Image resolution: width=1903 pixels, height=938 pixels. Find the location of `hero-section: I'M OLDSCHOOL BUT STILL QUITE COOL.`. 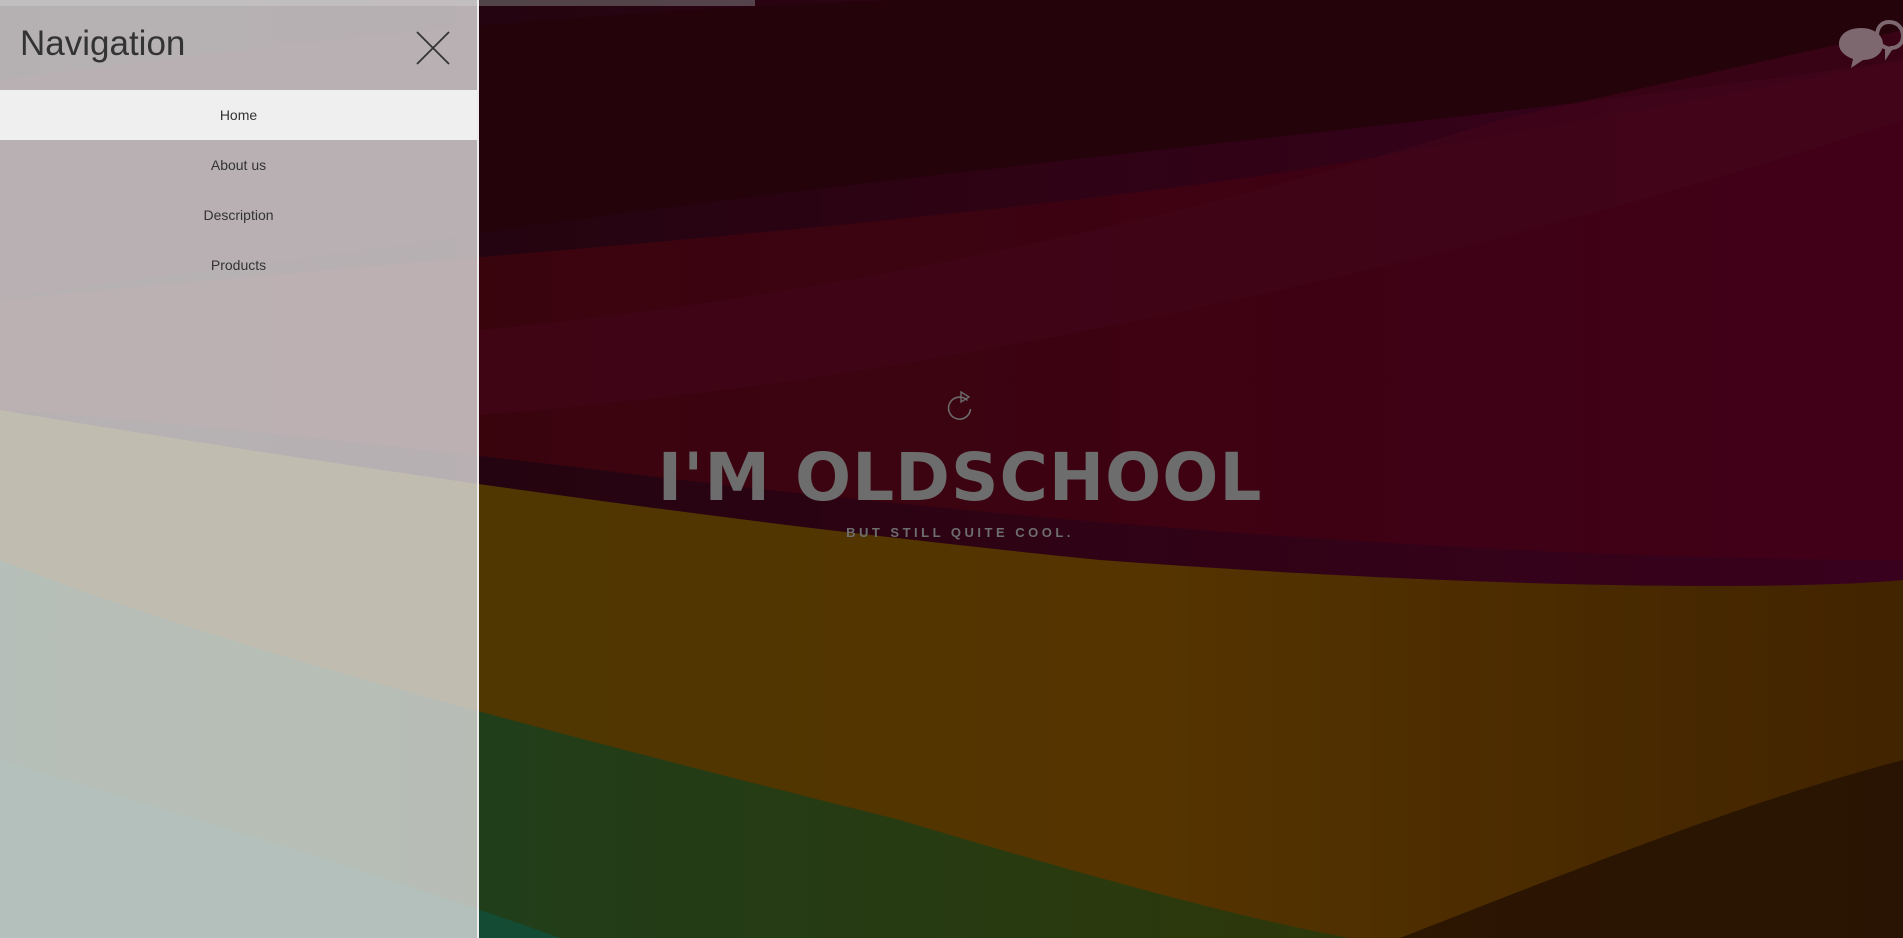

hero-section: I'M OLDSCHOOL BUT STILL QUITE COOL. is located at coordinates (960, 465).